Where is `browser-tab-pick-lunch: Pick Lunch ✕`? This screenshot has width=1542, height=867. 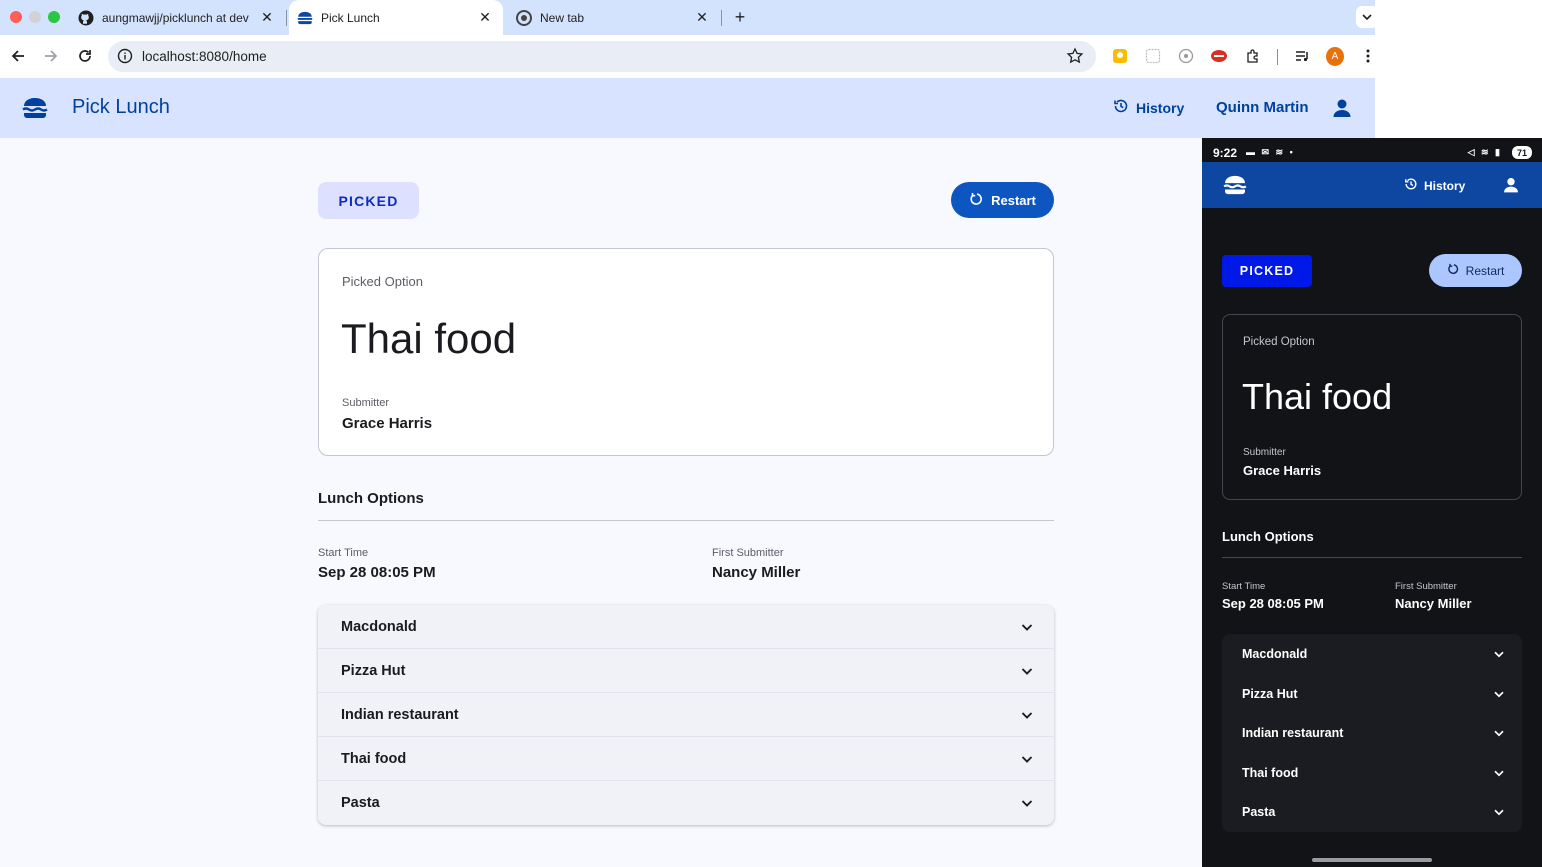
browser-tab-pick-lunch: Pick Lunch ✕ is located at coordinates (396, 17).